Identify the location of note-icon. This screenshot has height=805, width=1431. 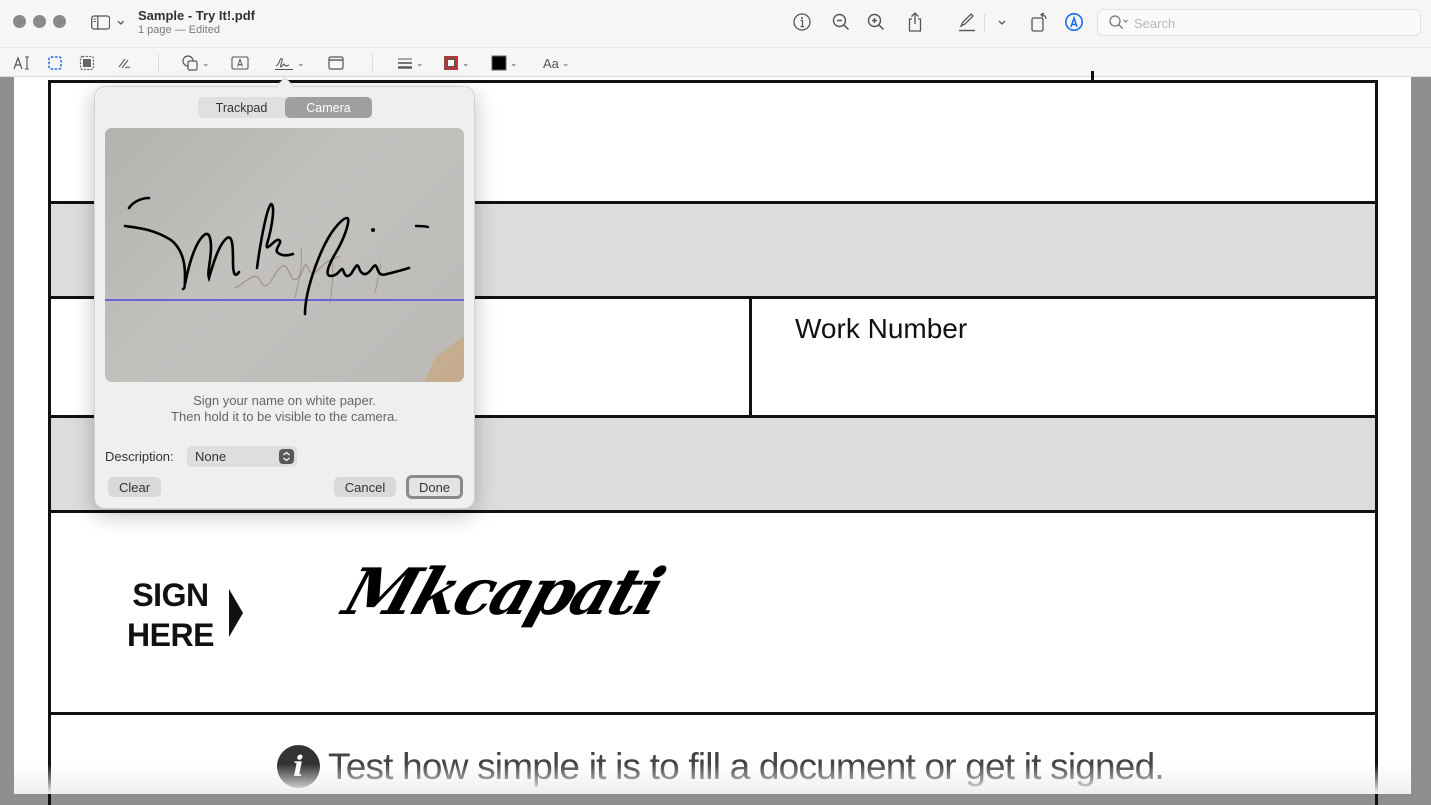
(336, 63).